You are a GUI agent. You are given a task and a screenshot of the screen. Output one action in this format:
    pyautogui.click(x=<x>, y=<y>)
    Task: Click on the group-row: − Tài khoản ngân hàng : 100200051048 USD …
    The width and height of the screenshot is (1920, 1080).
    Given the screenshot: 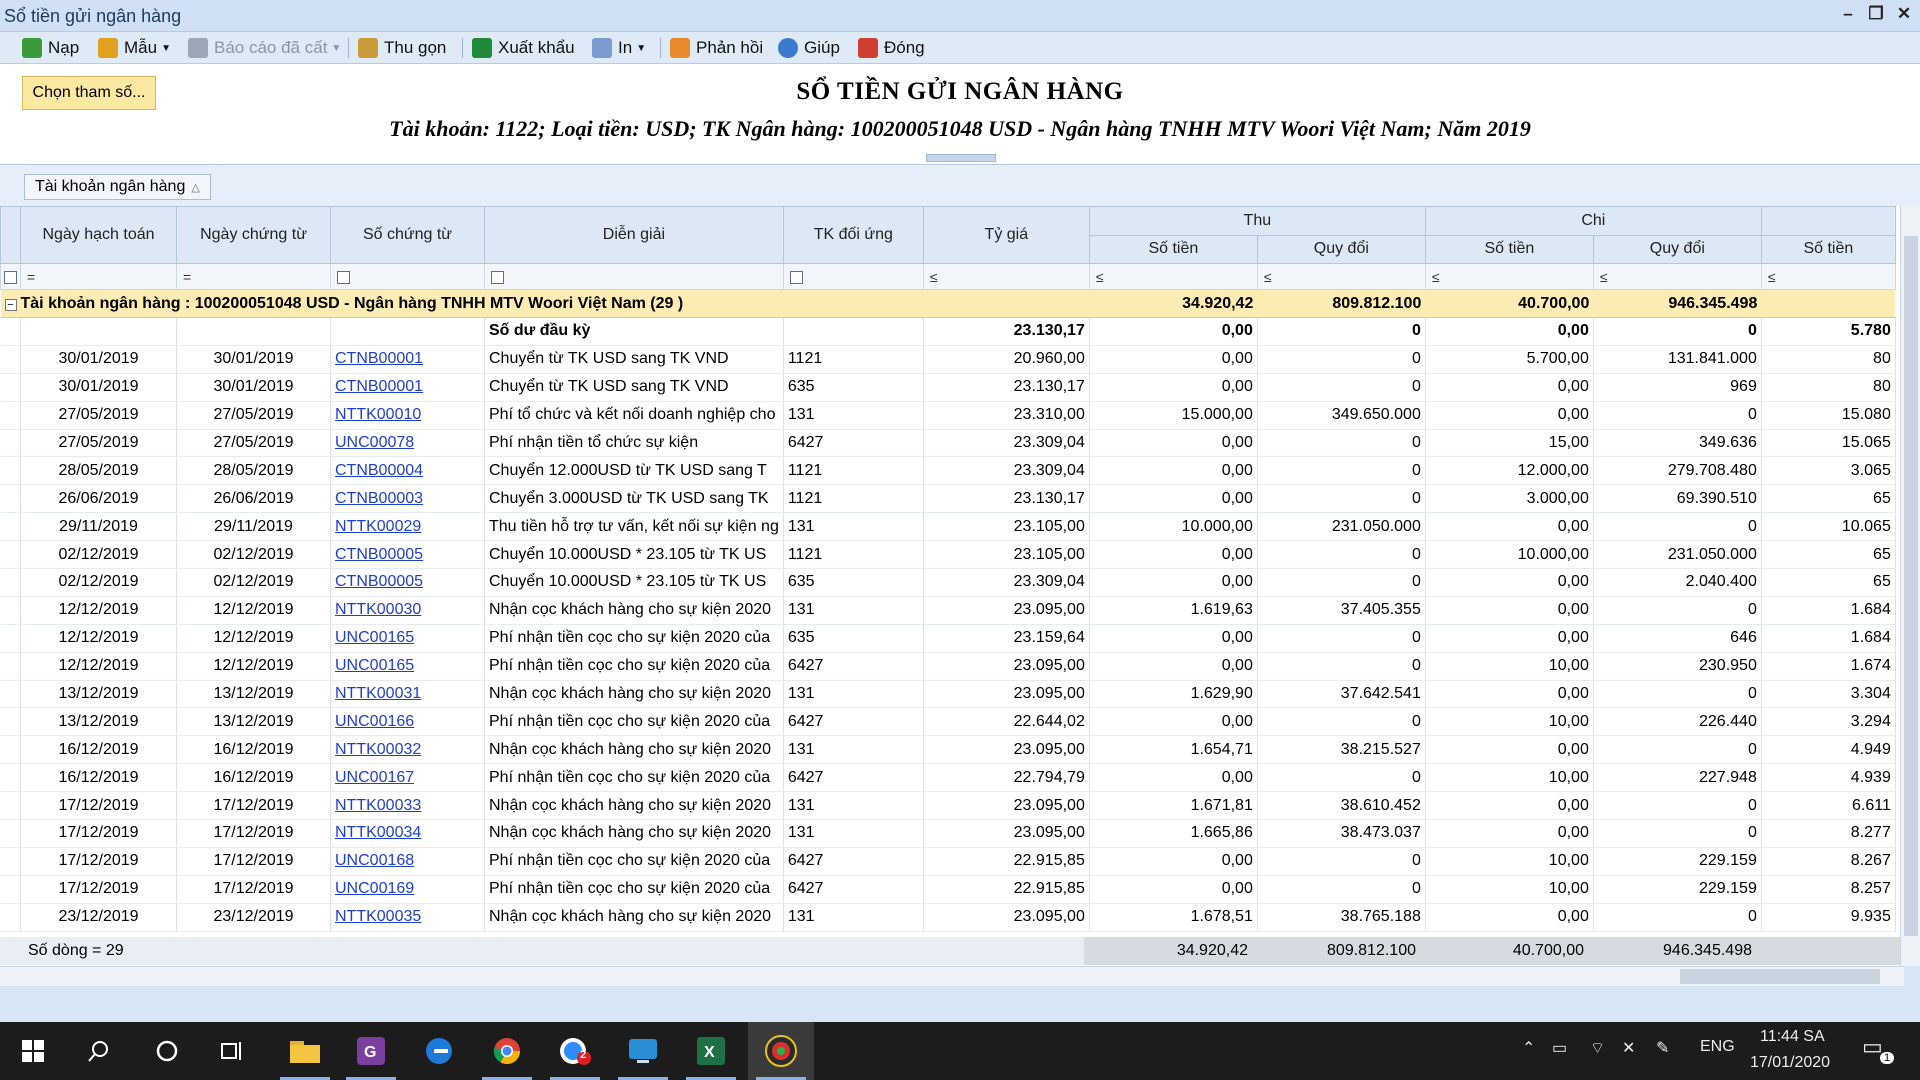 What is the action you would take?
    pyautogui.click(x=948, y=303)
    